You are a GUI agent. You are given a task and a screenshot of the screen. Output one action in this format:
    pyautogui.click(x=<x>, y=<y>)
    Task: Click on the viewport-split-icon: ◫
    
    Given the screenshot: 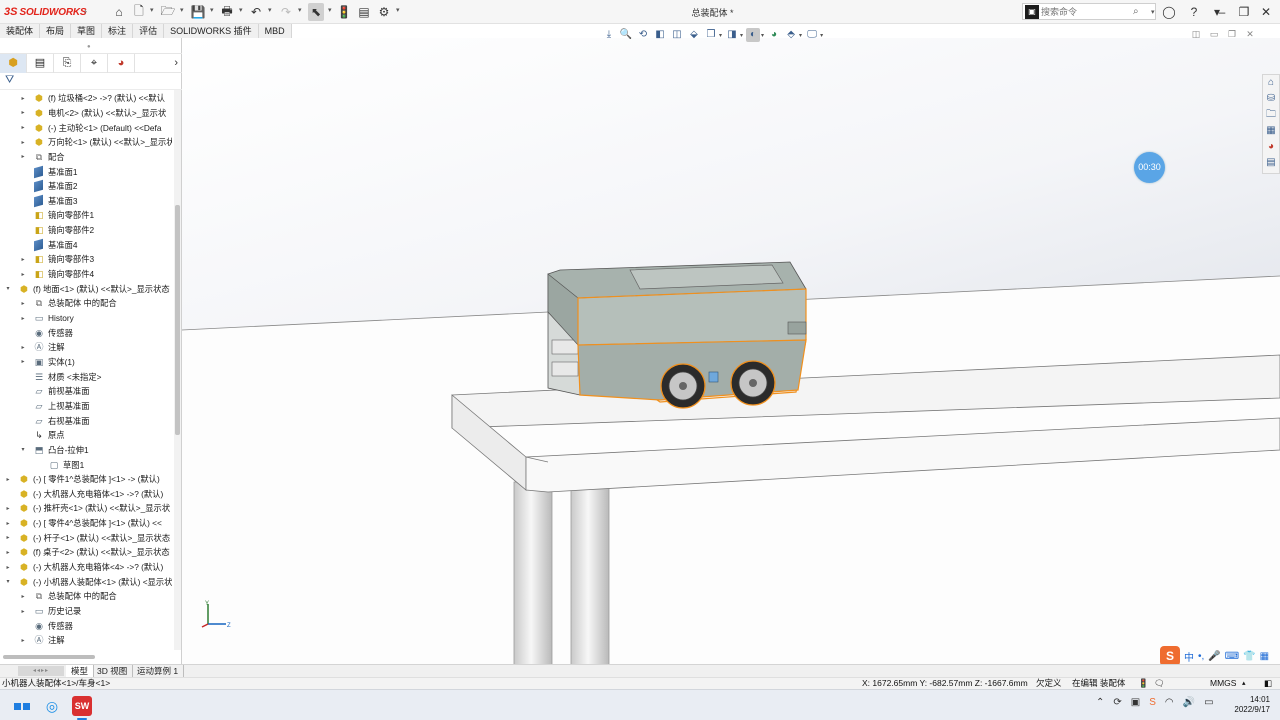 What is the action you would take?
    pyautogui.click(x=1196, y=34)
    